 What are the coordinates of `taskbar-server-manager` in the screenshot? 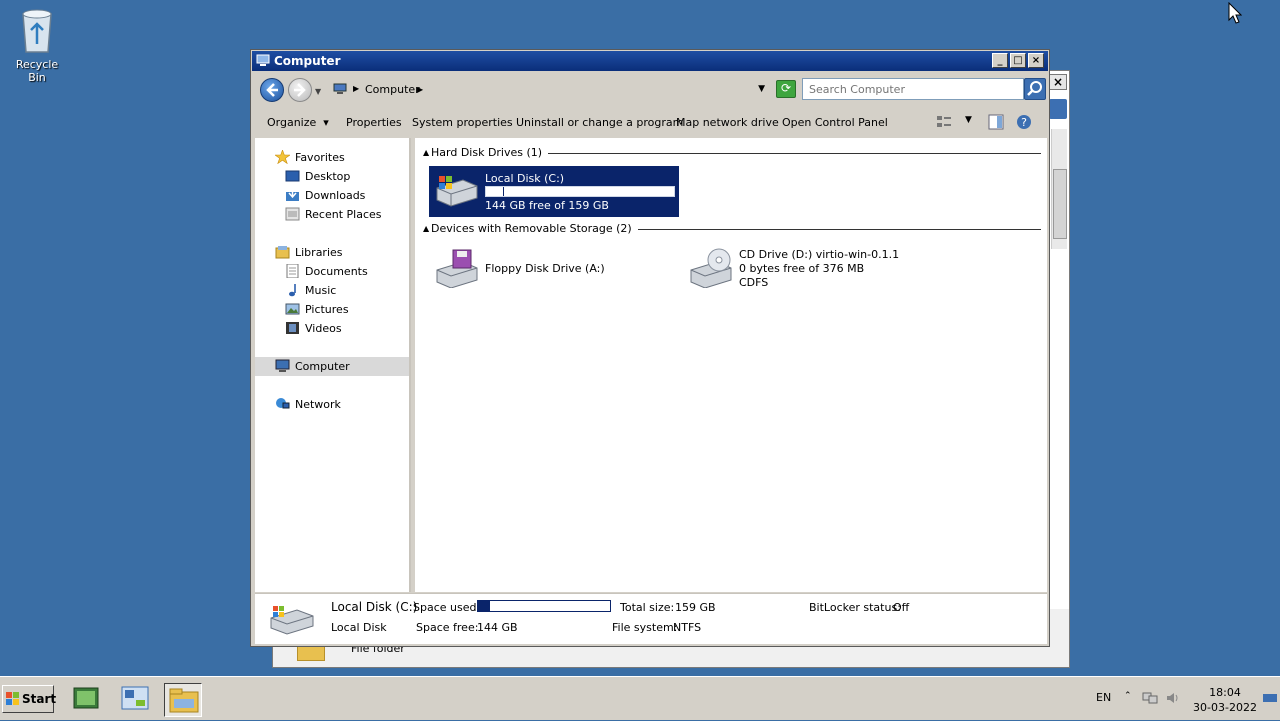 It's located at (87, 700).